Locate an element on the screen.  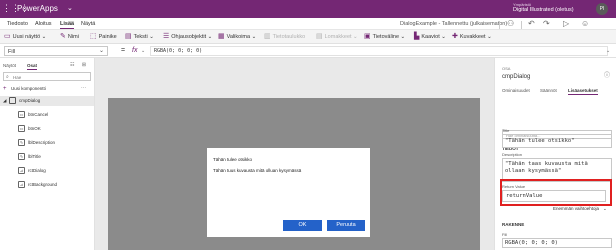
formula-bar: Fill ⌄ = fx ⌄ RGBA(0; 0; 0; 0) ⌄ is located at coordinates (308, 51).